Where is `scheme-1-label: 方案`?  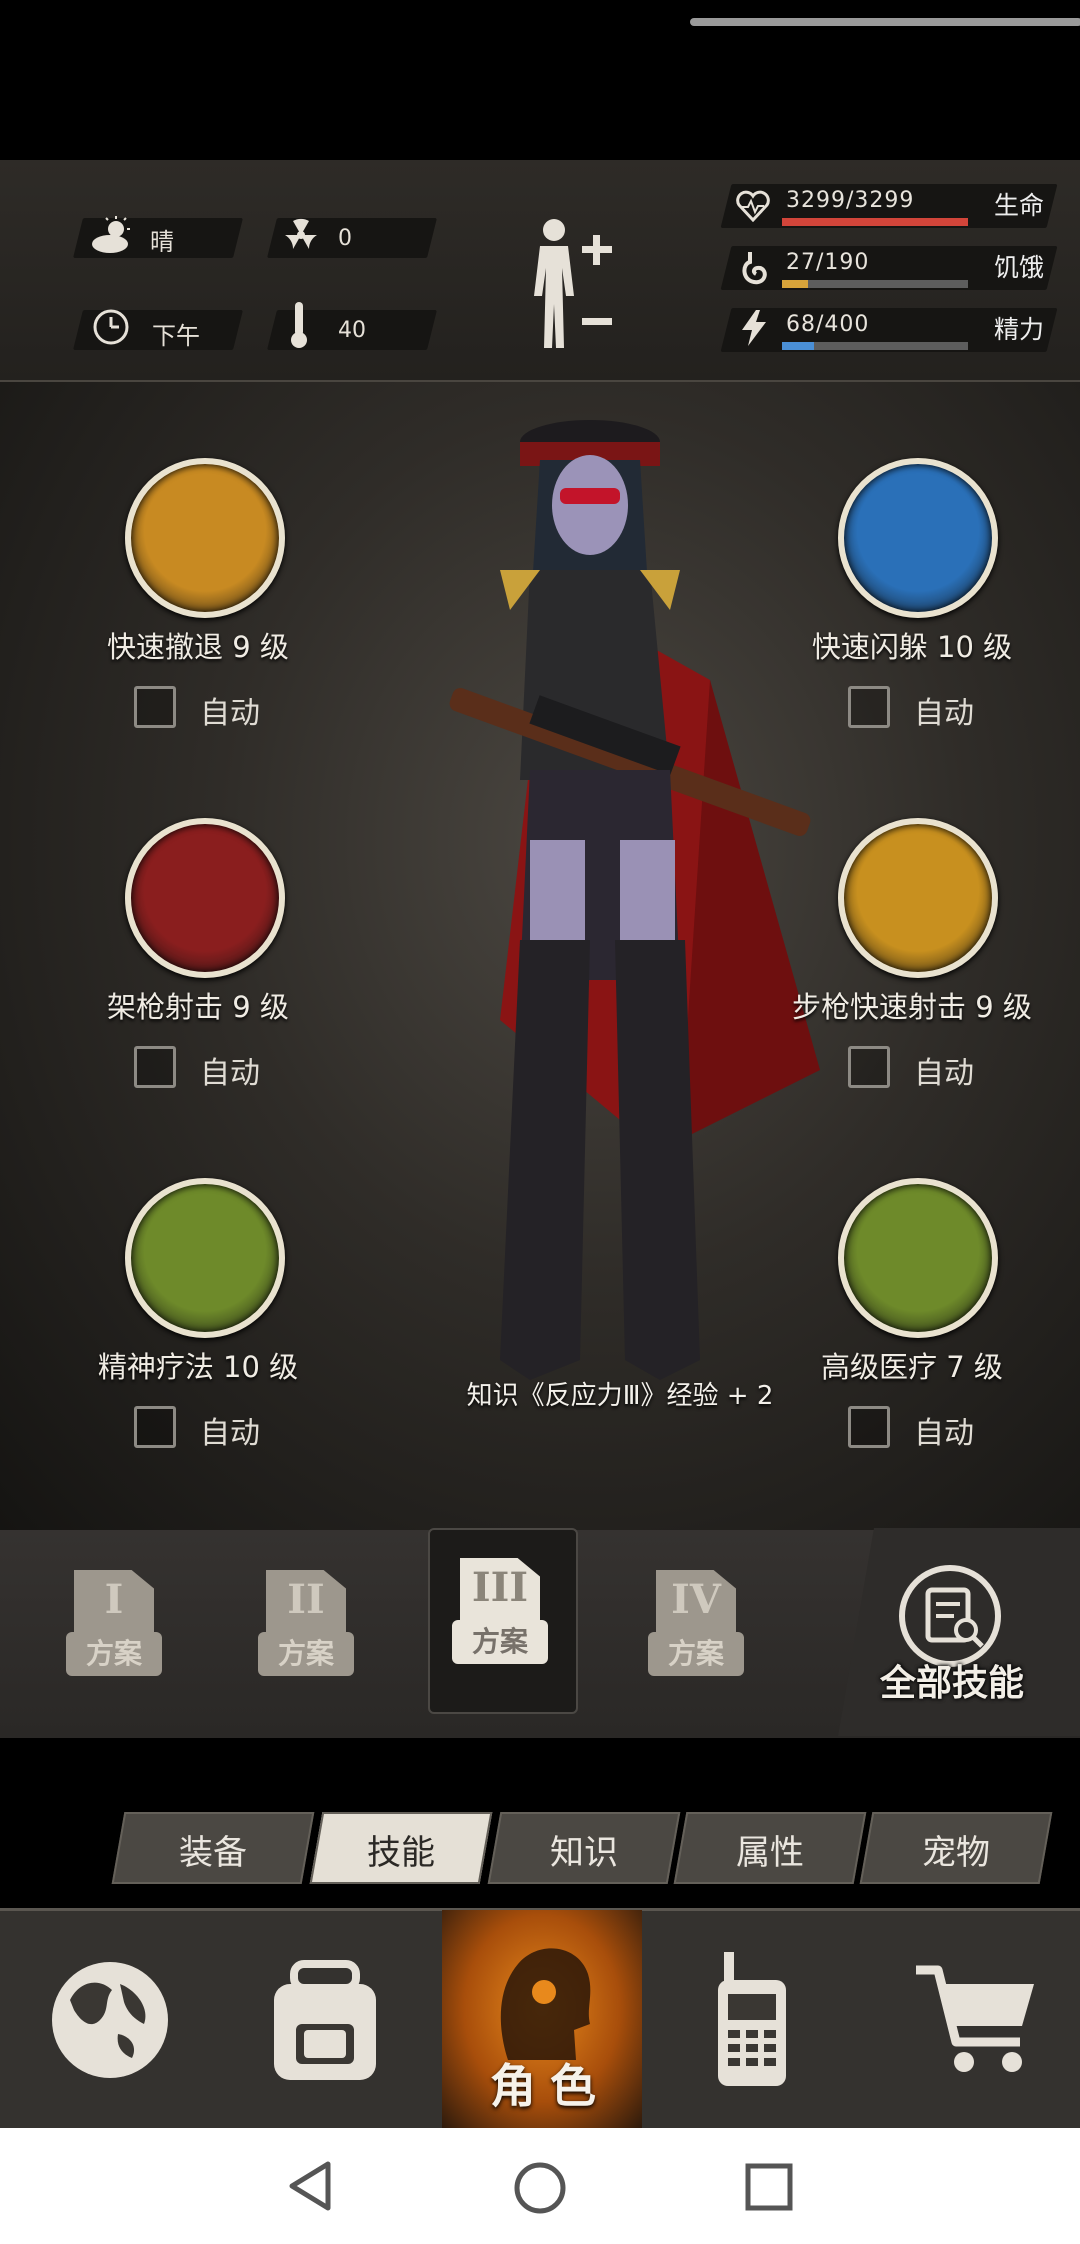 scheme-1-label: 方案 is located at coordinates (114, 1654).